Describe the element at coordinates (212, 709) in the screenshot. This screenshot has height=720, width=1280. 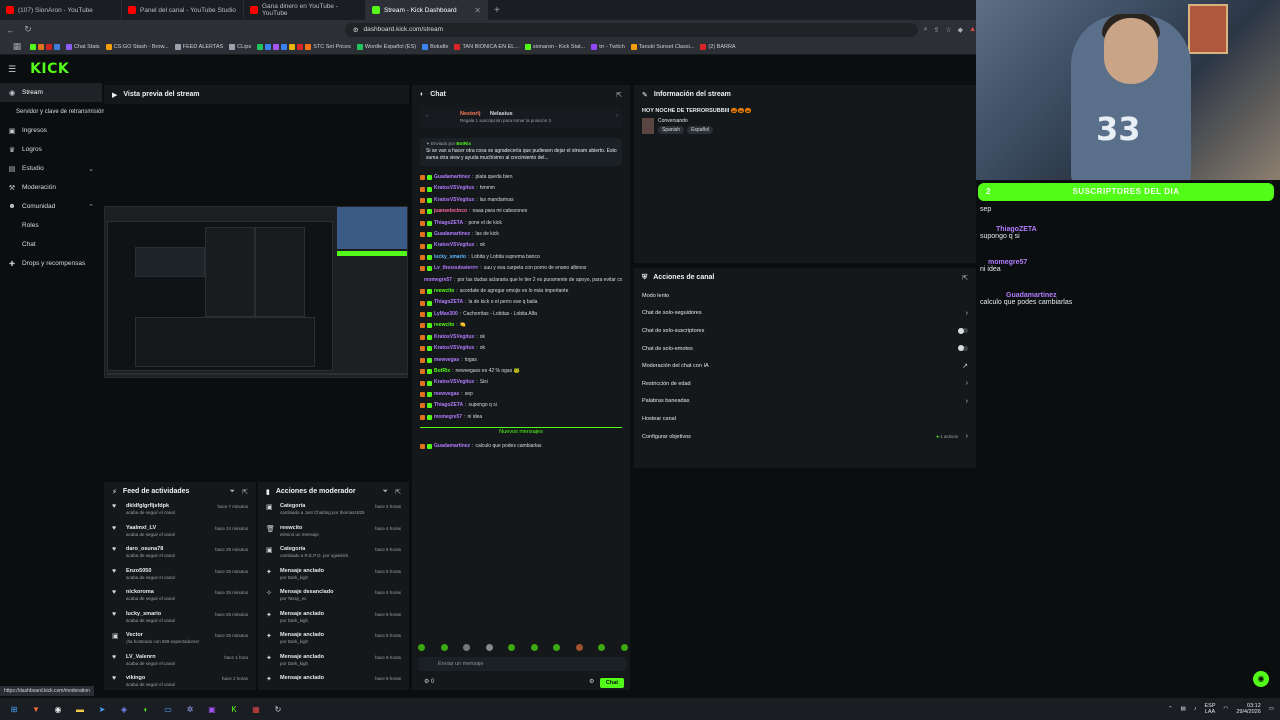
I see `app-icon: ▣` at that location.